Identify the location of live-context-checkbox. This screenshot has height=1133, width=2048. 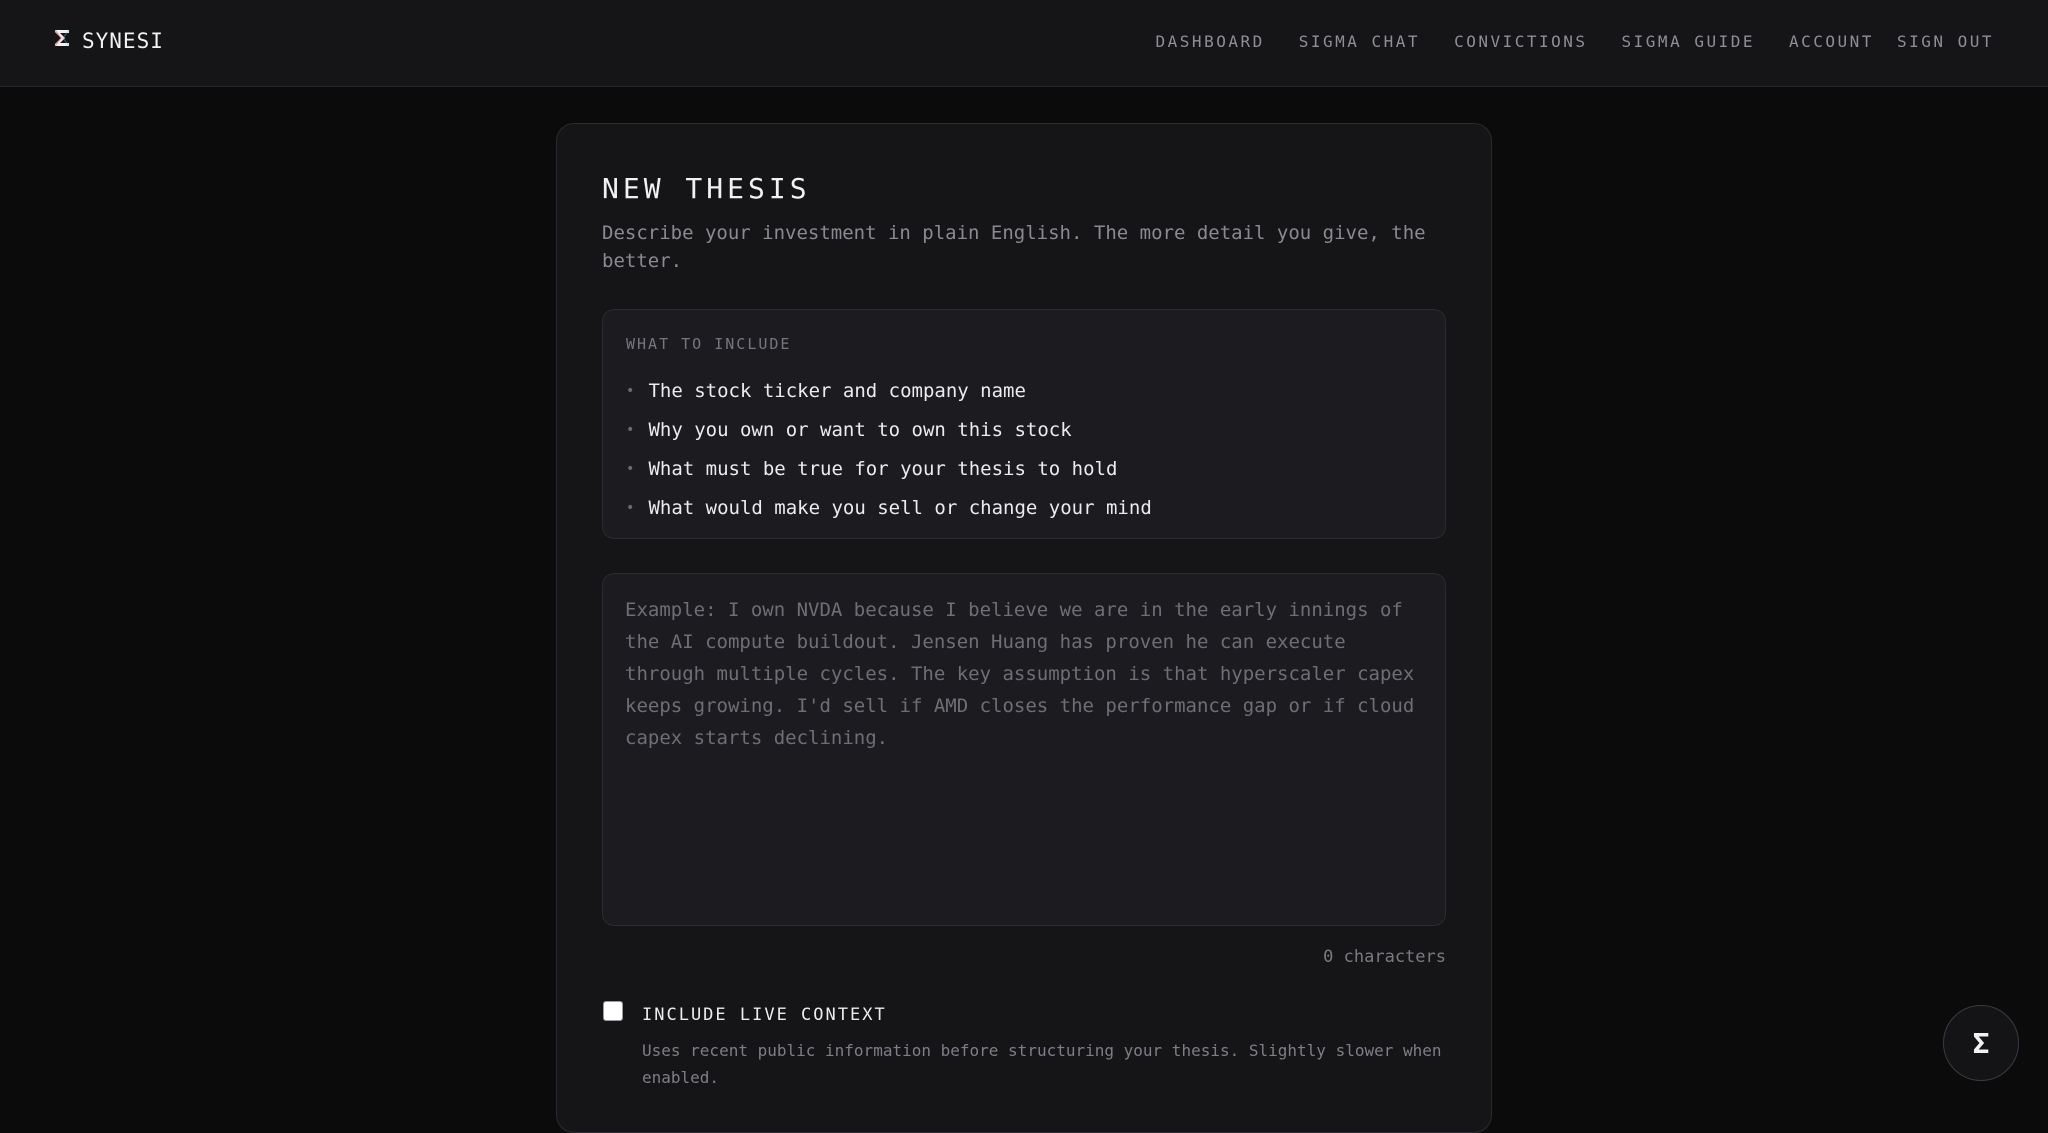
(613, 1011).